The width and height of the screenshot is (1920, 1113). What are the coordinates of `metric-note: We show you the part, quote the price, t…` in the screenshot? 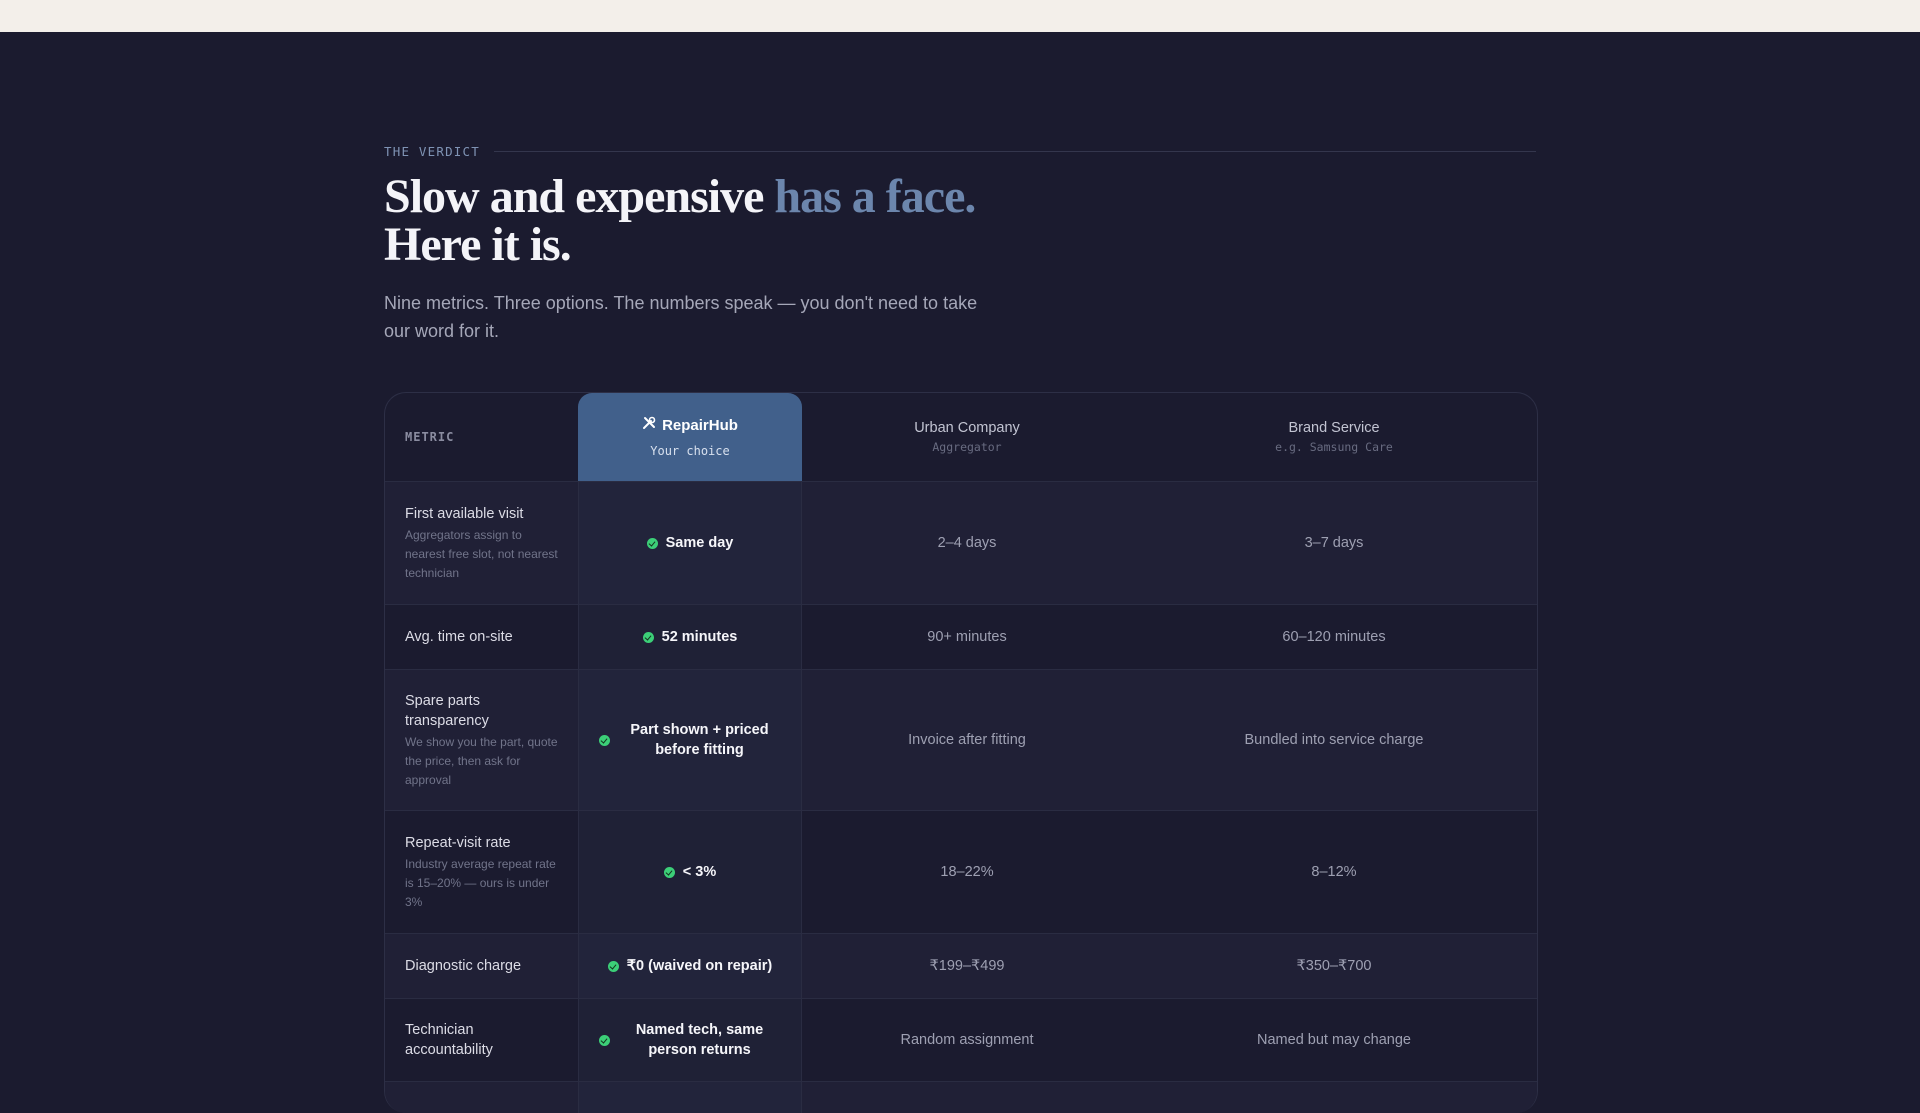 It's located at (481, 760).